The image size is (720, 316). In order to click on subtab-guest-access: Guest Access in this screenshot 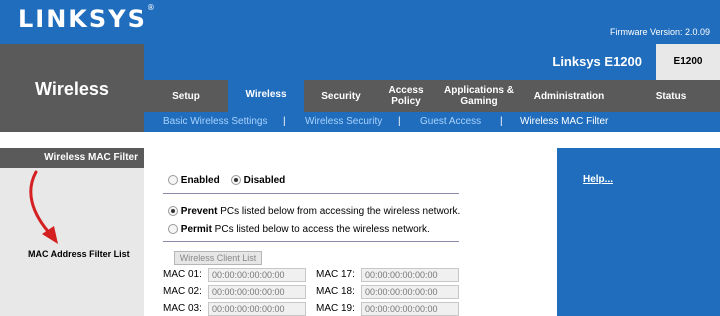, I will do `click(450, 121)`.